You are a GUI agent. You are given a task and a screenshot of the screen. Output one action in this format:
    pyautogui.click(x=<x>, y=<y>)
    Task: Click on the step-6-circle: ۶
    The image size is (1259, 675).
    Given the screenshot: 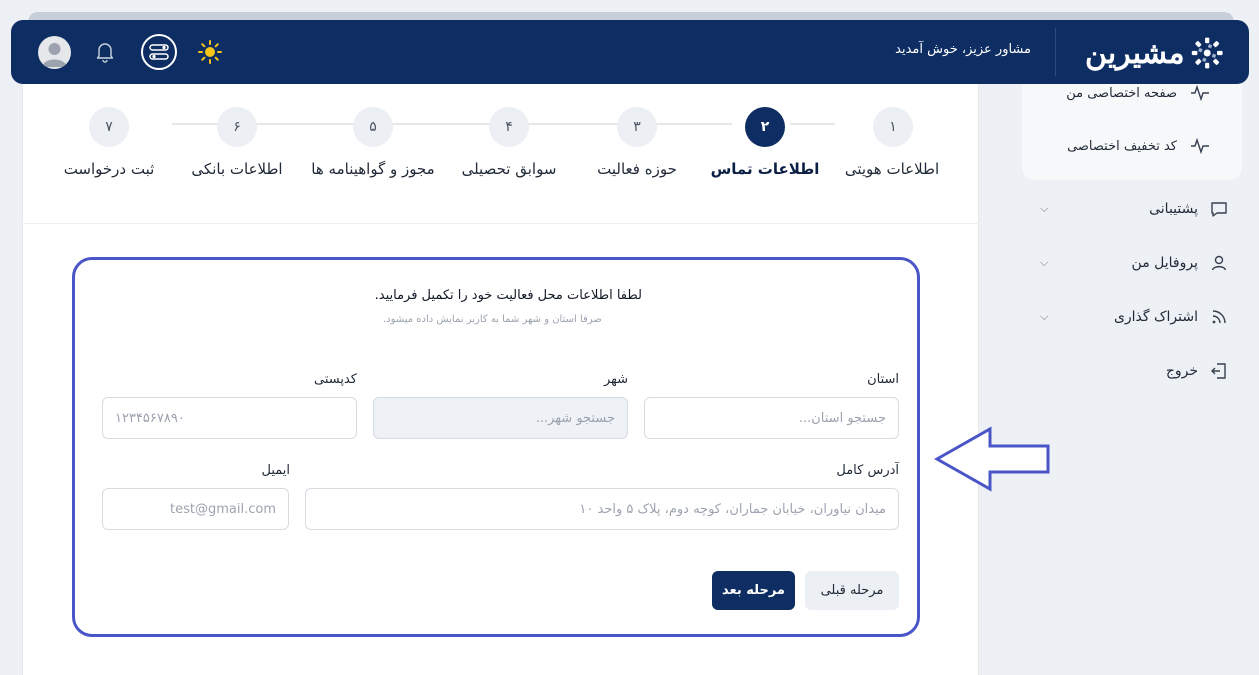 What is the action you would take?
    pyautogui.click(x=237, y=127)
    